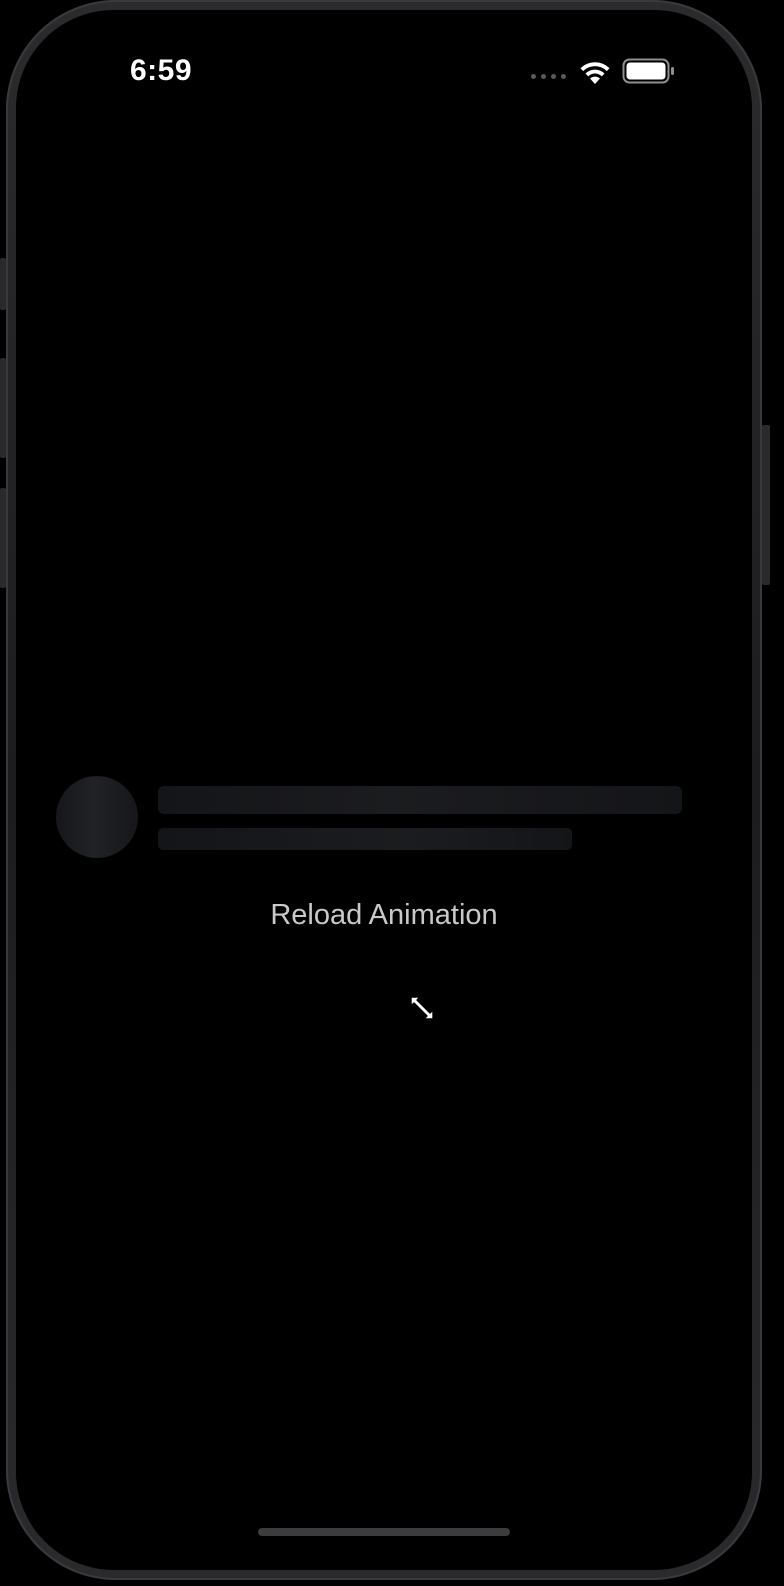  Describe the element at coordinates (376, 821) in the screenshot. I see `skeleton-loader` at that location.